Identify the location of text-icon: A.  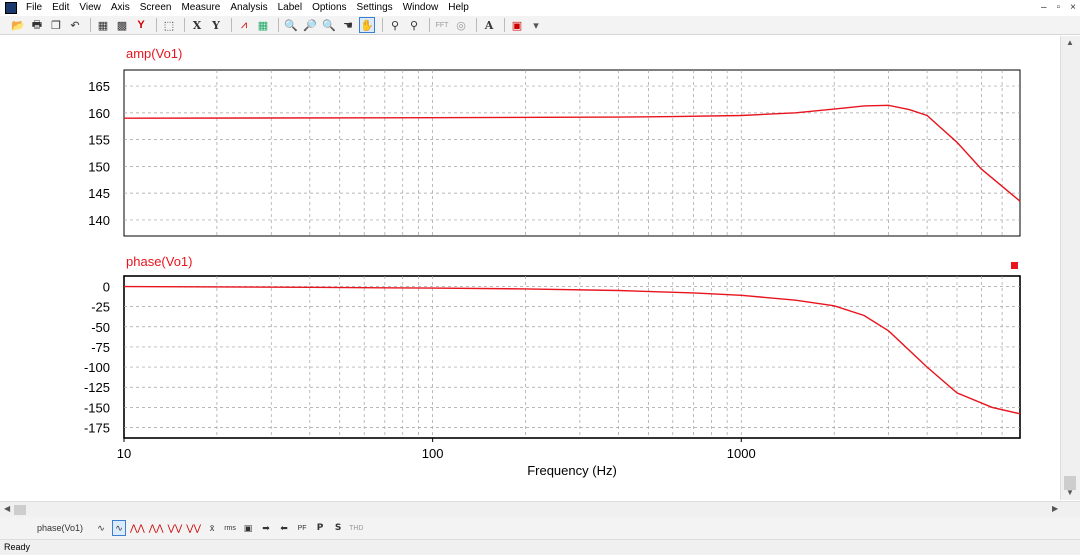
(489, 25).